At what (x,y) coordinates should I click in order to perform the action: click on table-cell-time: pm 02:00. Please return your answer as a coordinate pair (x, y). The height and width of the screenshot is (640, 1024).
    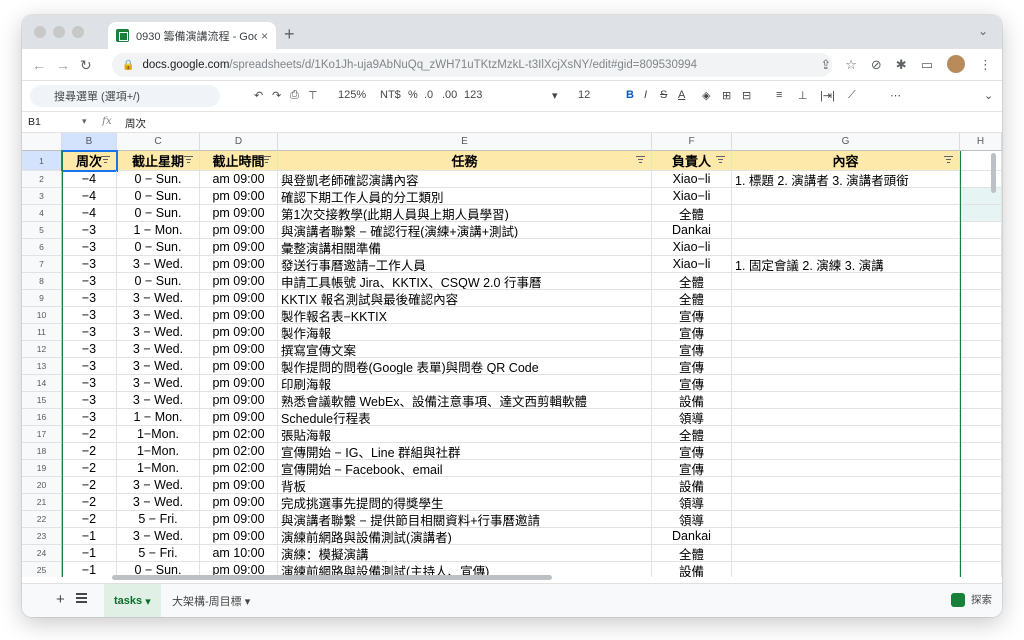
    Looking at the image, I should click on (239, 451).